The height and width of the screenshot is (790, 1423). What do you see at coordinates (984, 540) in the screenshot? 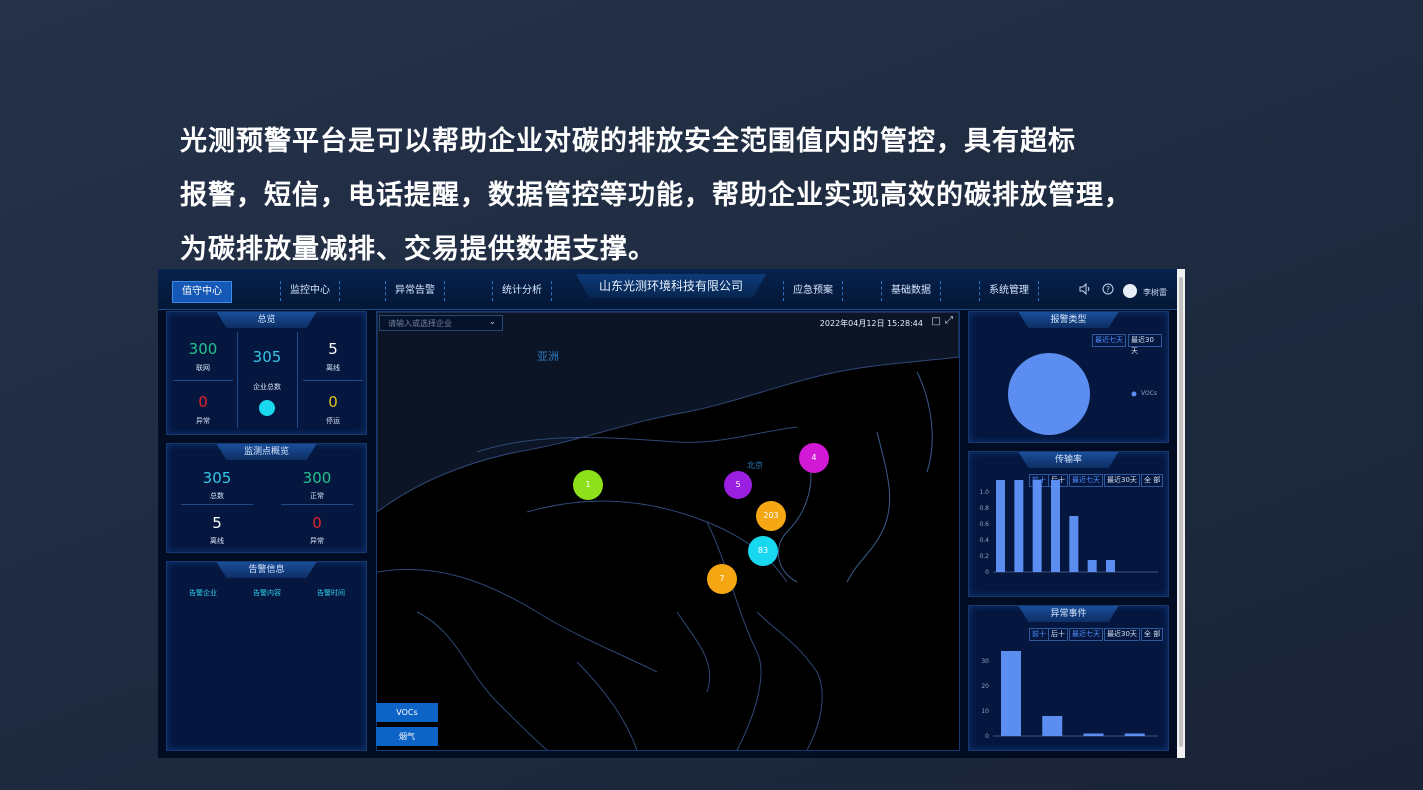
I see `y-tick-label: 0.4` at bounding box center [984, 540].